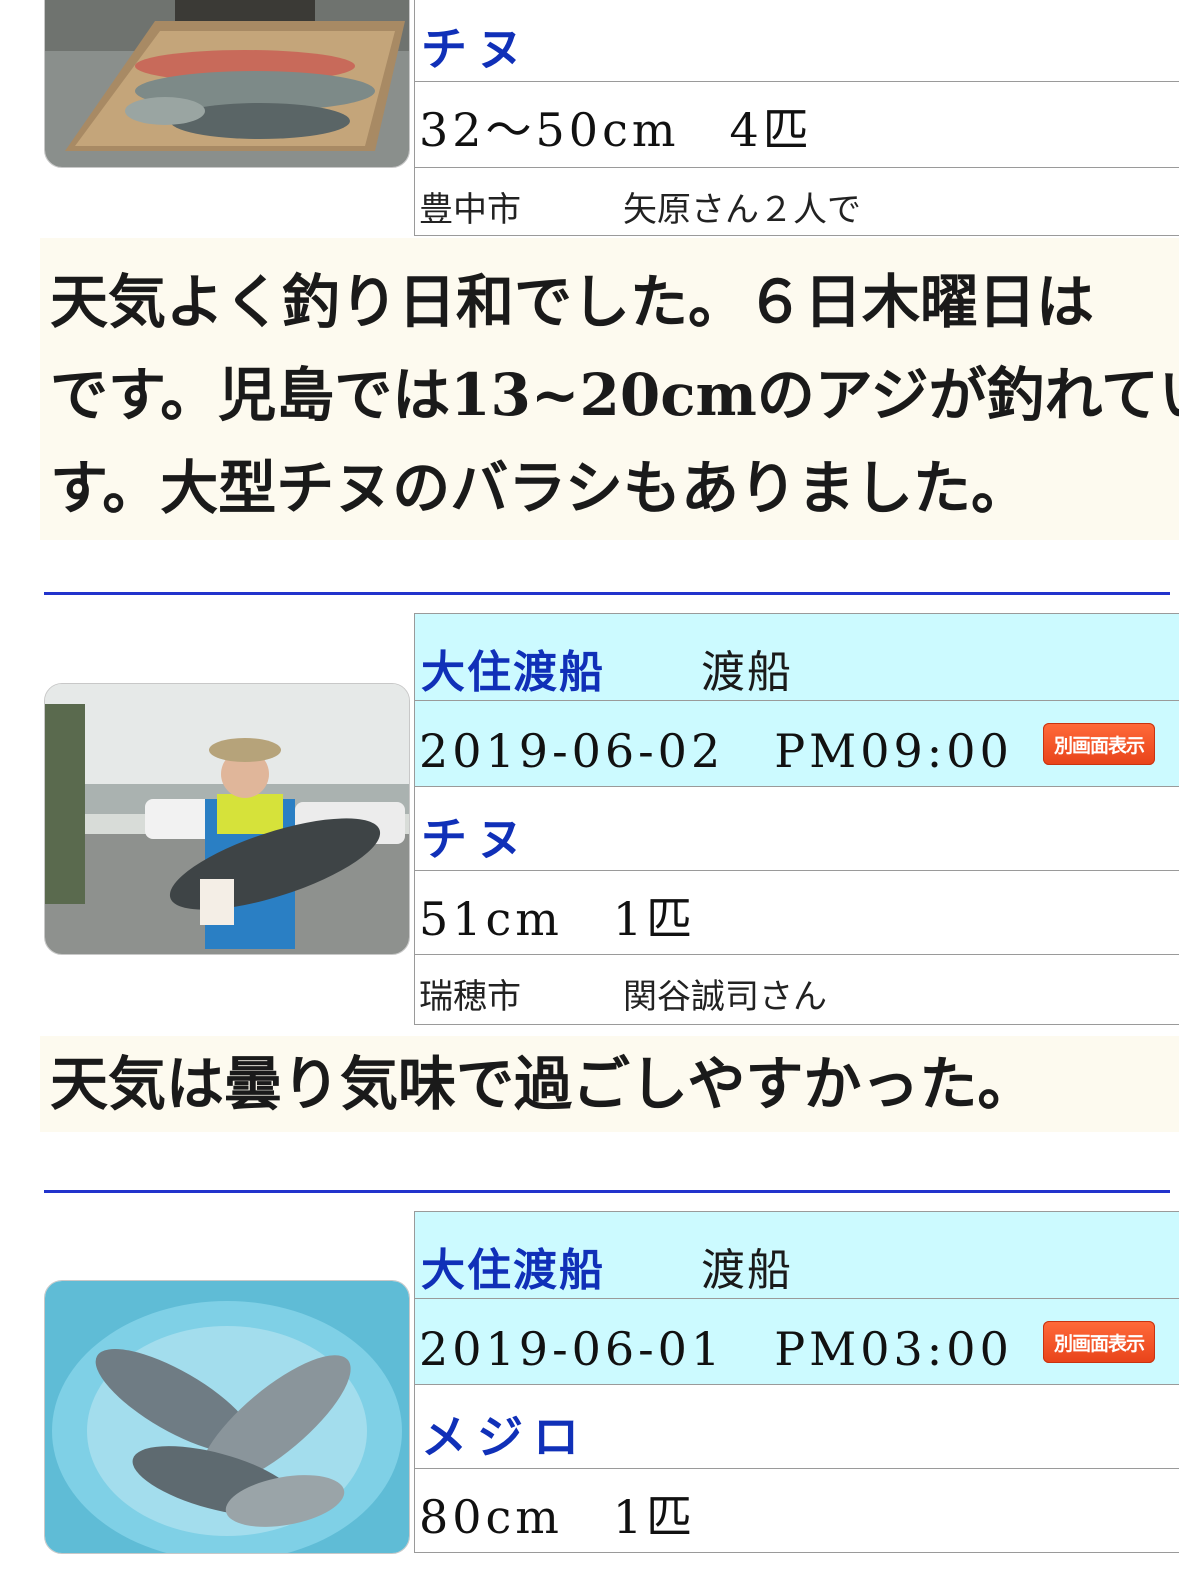  I want to click on size-count: 80cm 1匹, so click(558, 1517).